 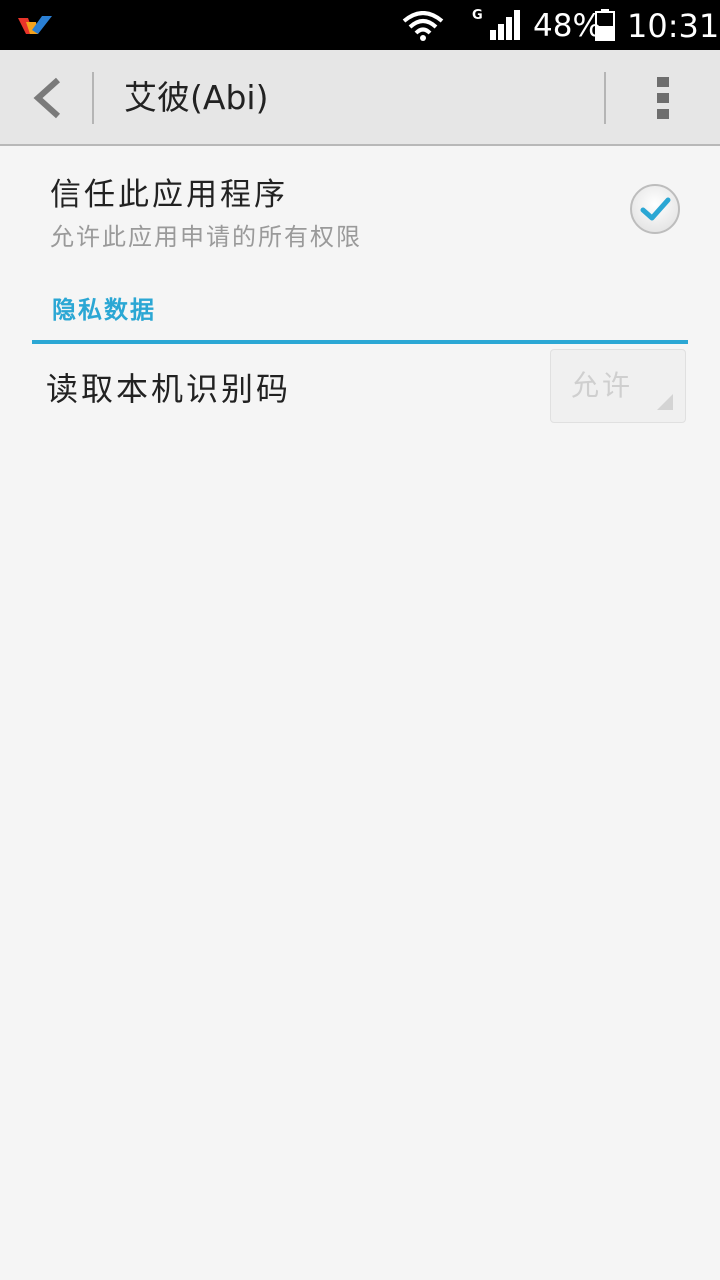 What do you see at coordinates (360, 390) in the screenshot?
I see `permission-row: 读取本机识别码 允许` at bounding box center [360, 390].